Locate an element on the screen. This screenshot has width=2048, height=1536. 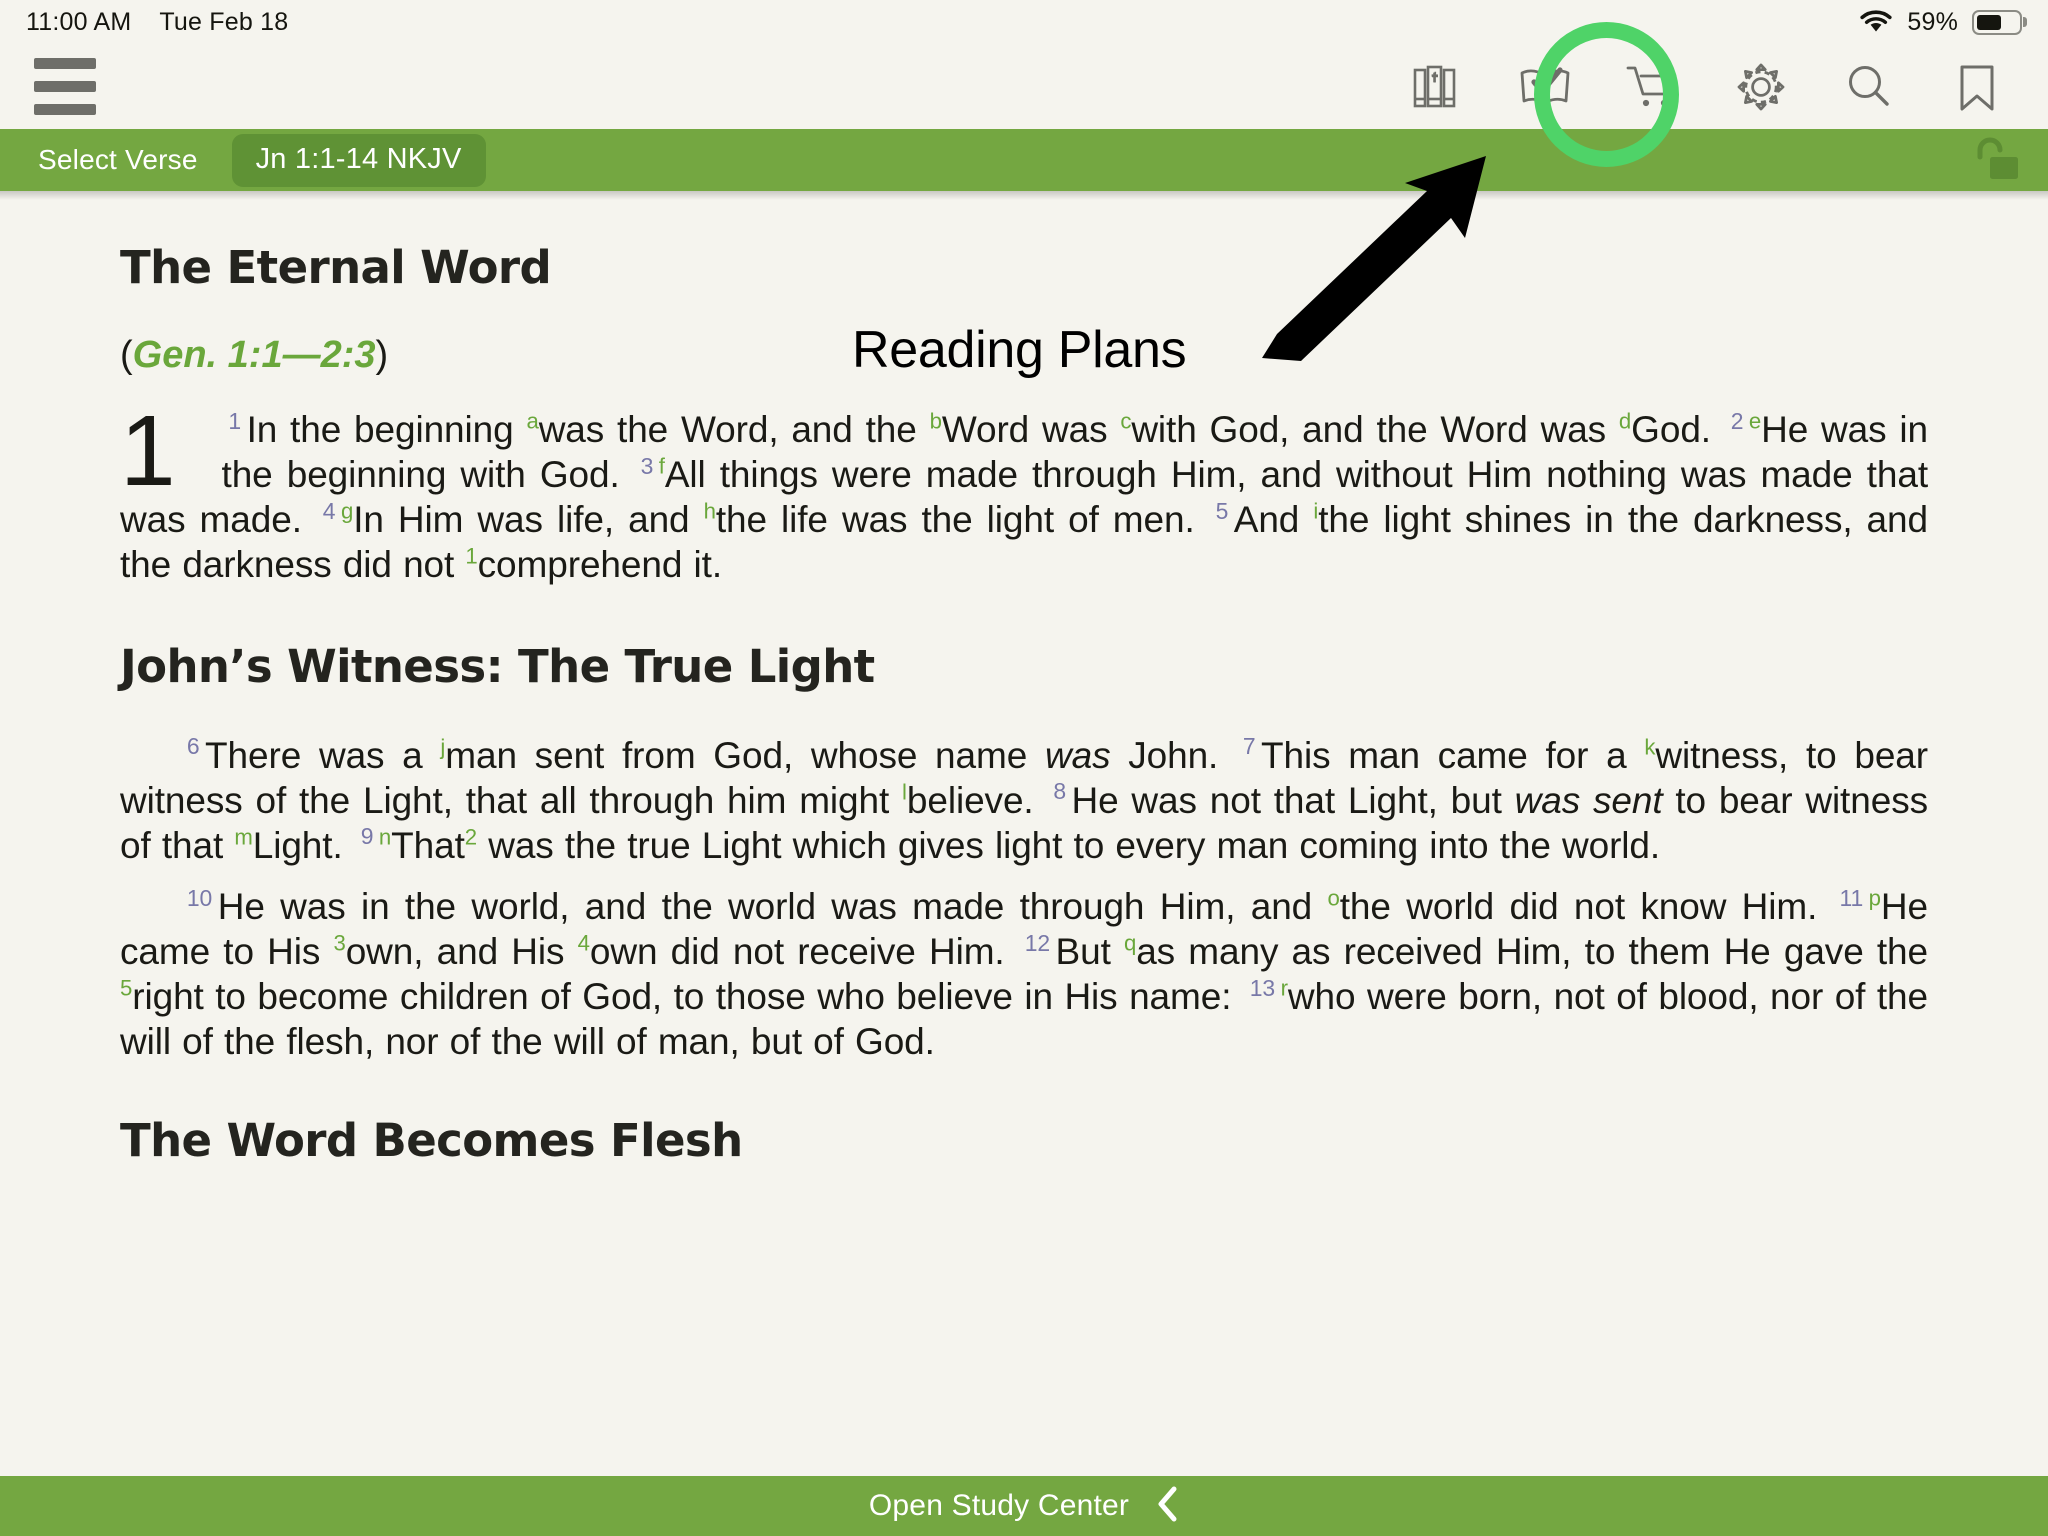
verse-number: 10 is located at coordinates (199, 898).